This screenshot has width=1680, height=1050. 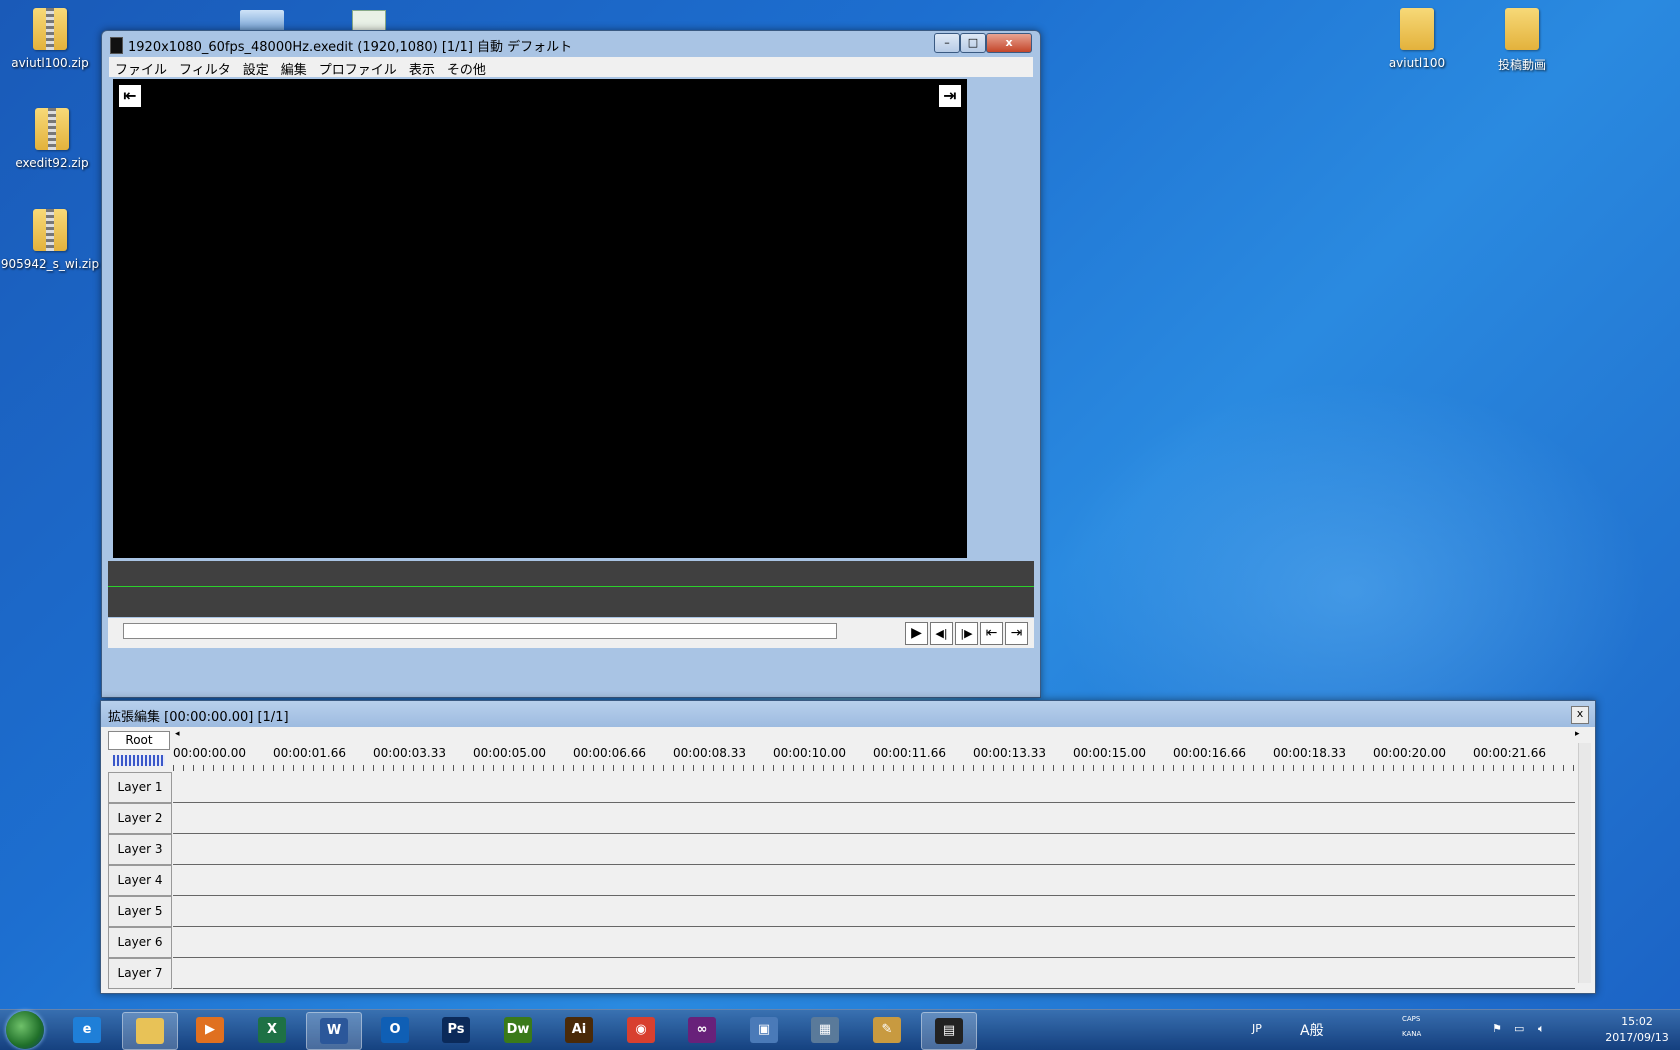 I want to click on dreamweaver-icon: Dw, so click(x=518, y=1030).